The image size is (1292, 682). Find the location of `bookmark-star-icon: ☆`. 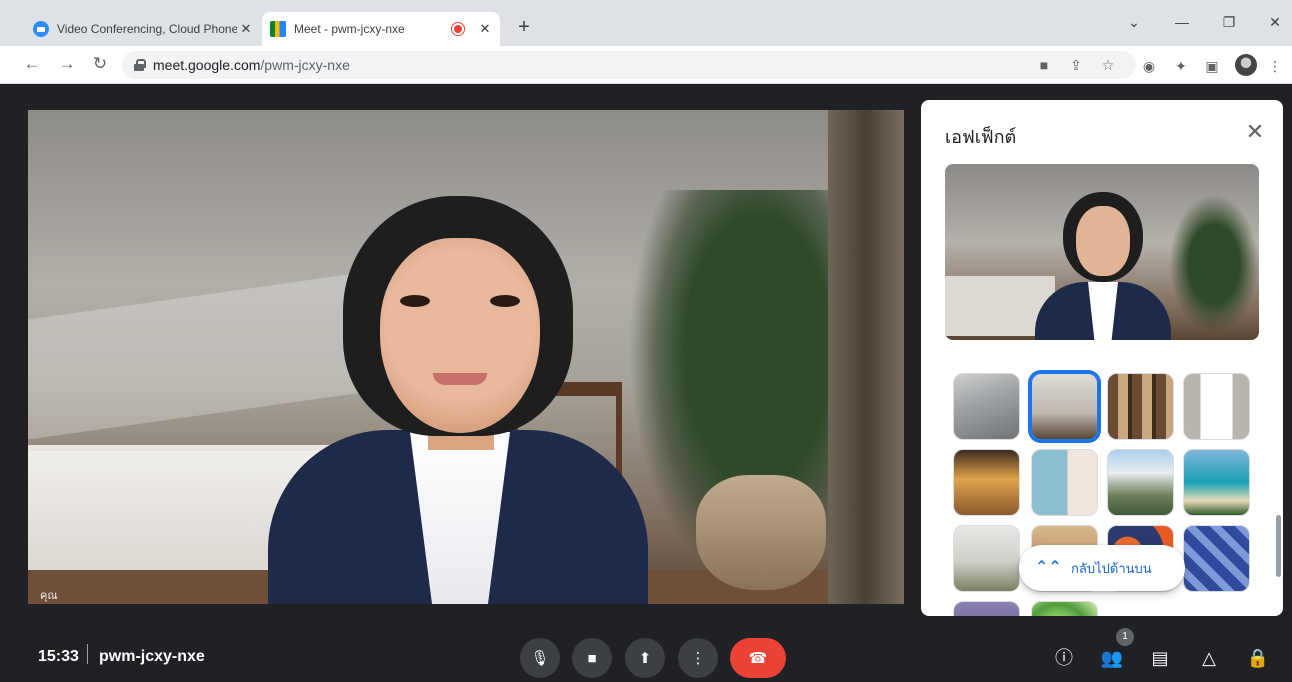

bookmark-star-icon: ☆ is located at coordinates (1108, 65).